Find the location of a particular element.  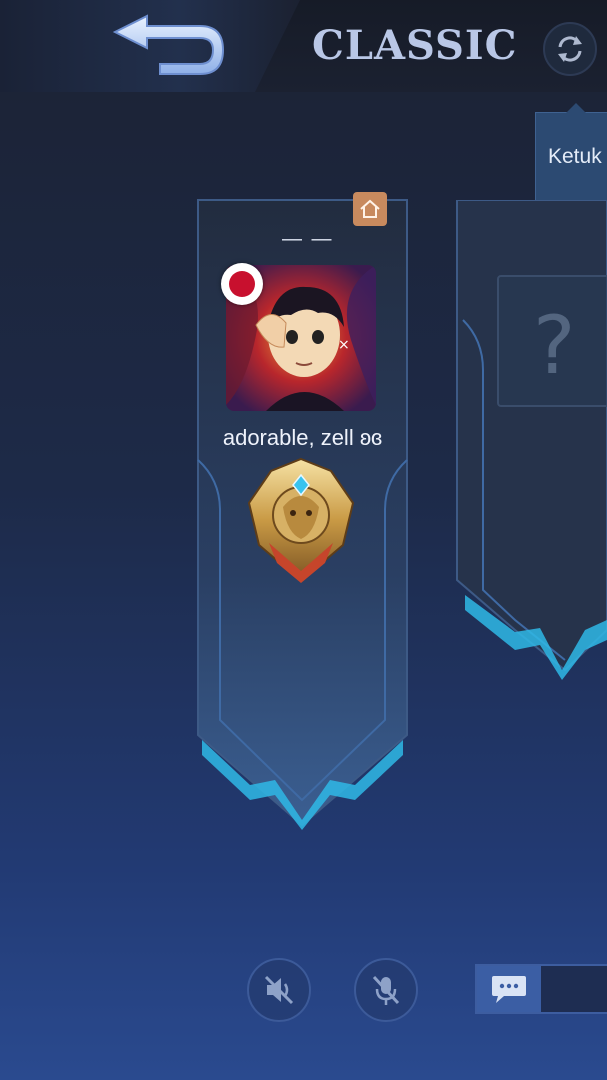

speaker-muted-icon is located at coordinates (279, 990).